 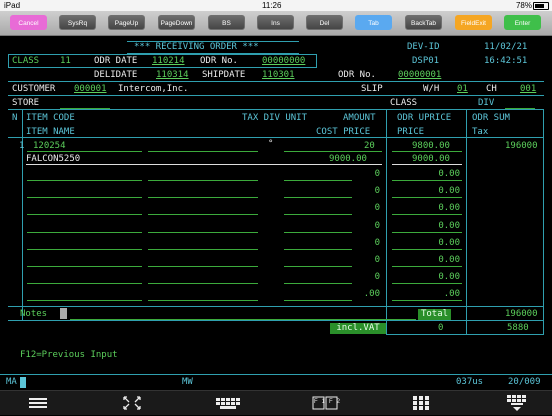 I want to click on odr-no2-label: ODR No., so click(x=357, y=75).